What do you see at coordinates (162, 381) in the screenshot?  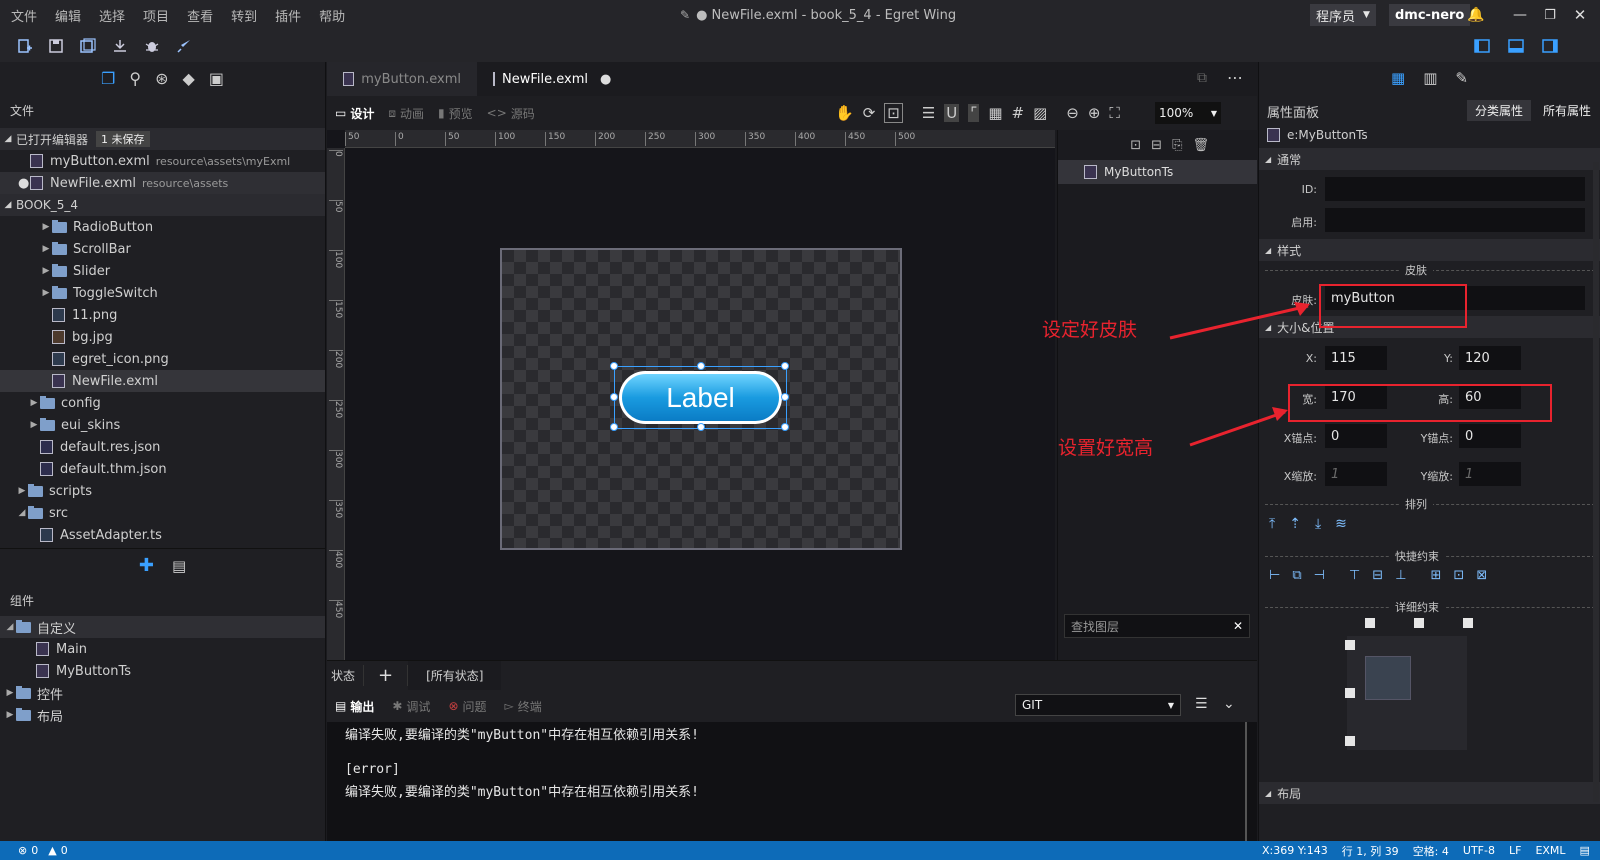 I see `tree-item: NewFile.exml` at bounding box center [162, 381].